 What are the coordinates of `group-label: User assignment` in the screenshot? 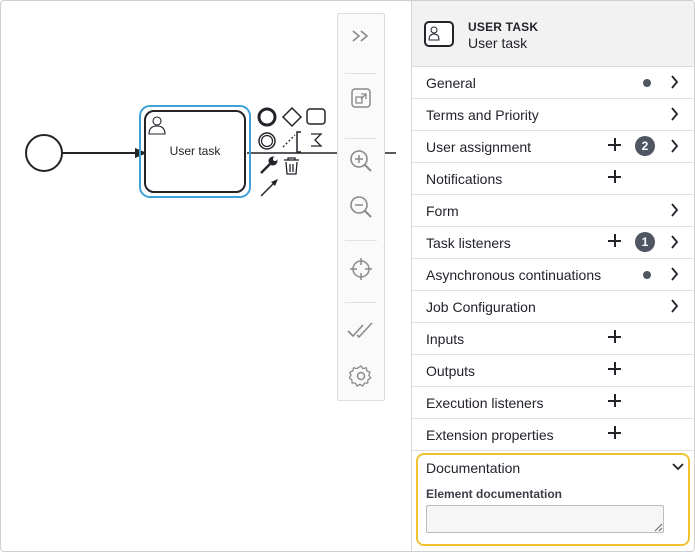 It's located at (479, 147).